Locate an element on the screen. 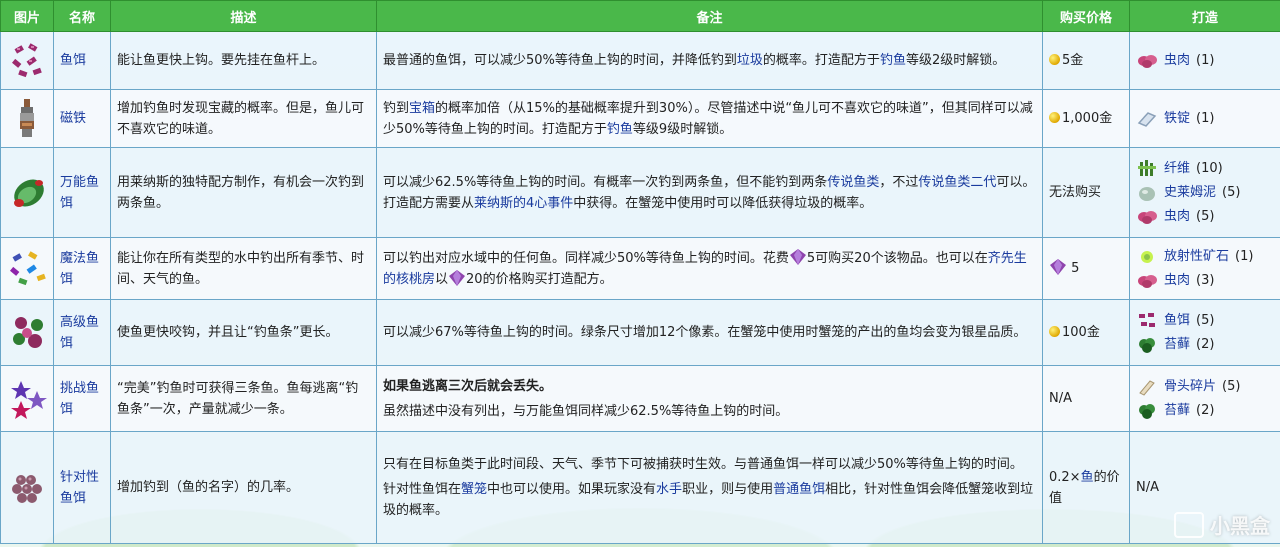  note-text: 以 is located at coordinates (442, 279).